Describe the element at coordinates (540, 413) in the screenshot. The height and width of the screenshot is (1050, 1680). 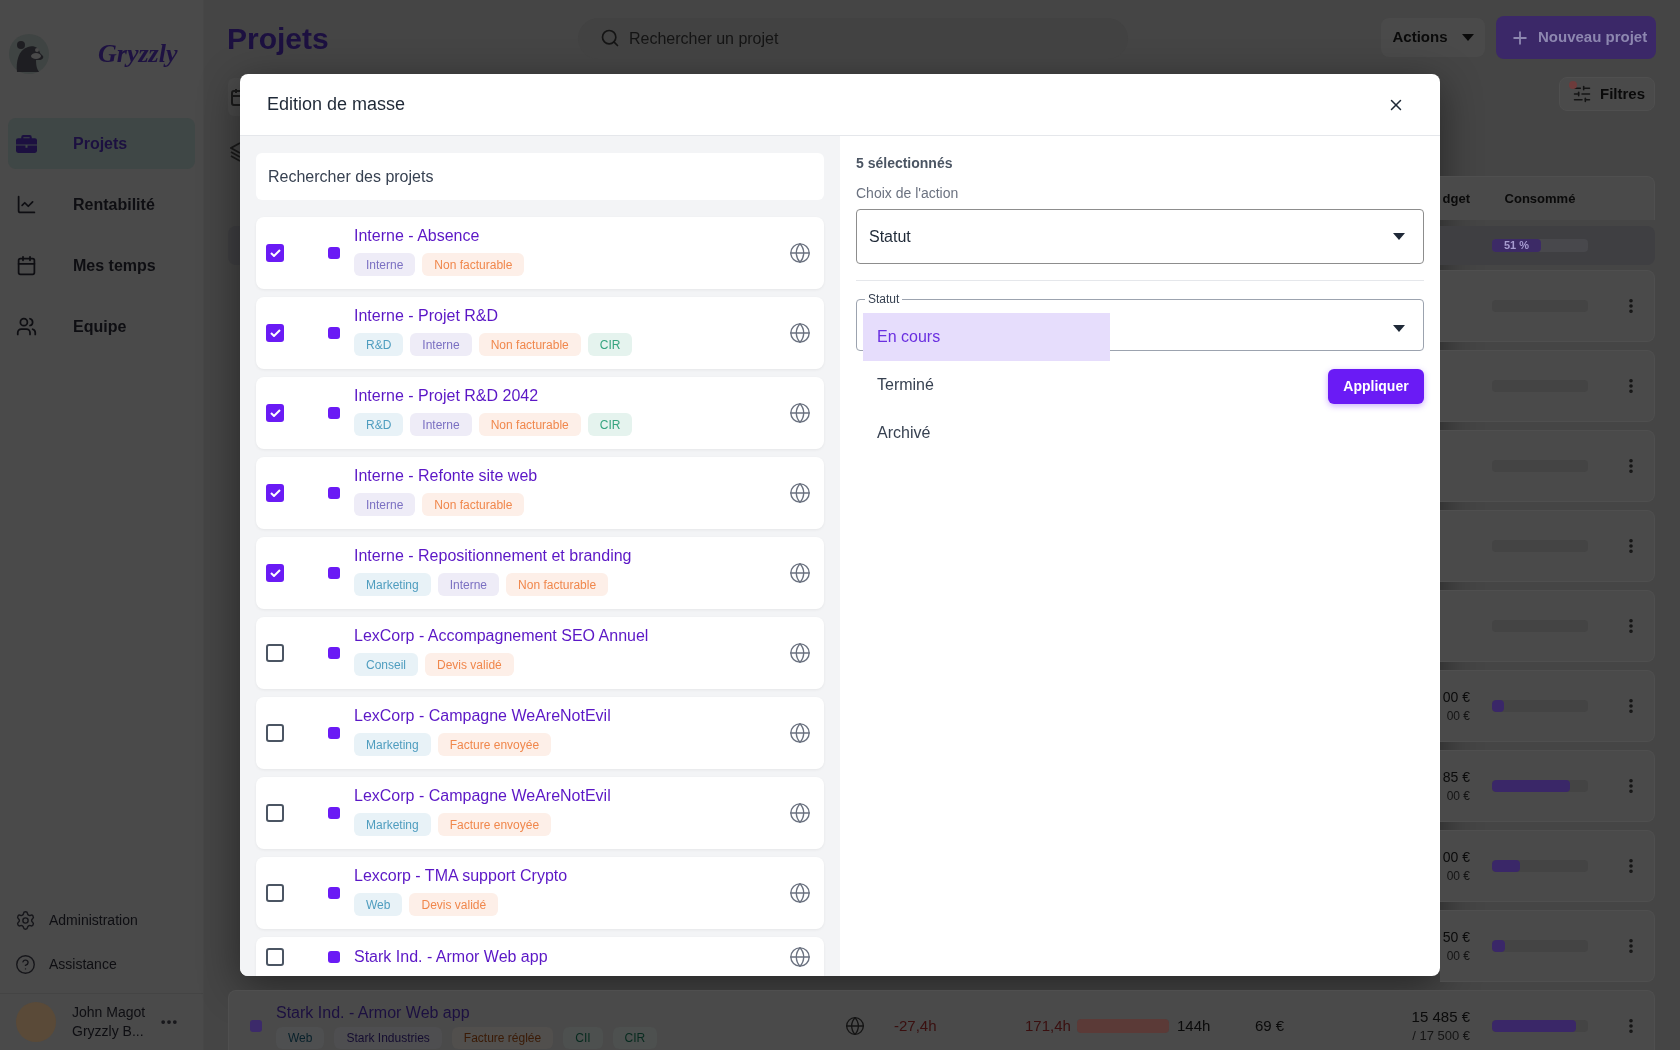
I see `project-card: Interne - Projet R&D 2042 R&D Interne Non facturable CIR` at that location.